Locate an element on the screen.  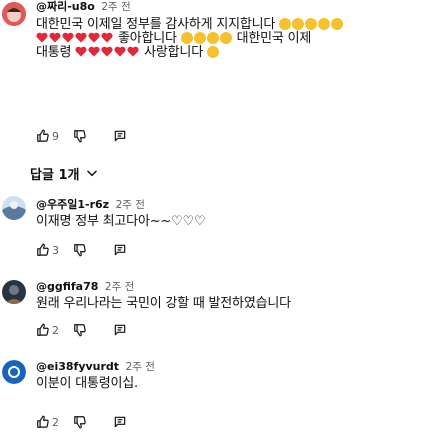
comment-actions: 9 is located at coordinates (81, 136).